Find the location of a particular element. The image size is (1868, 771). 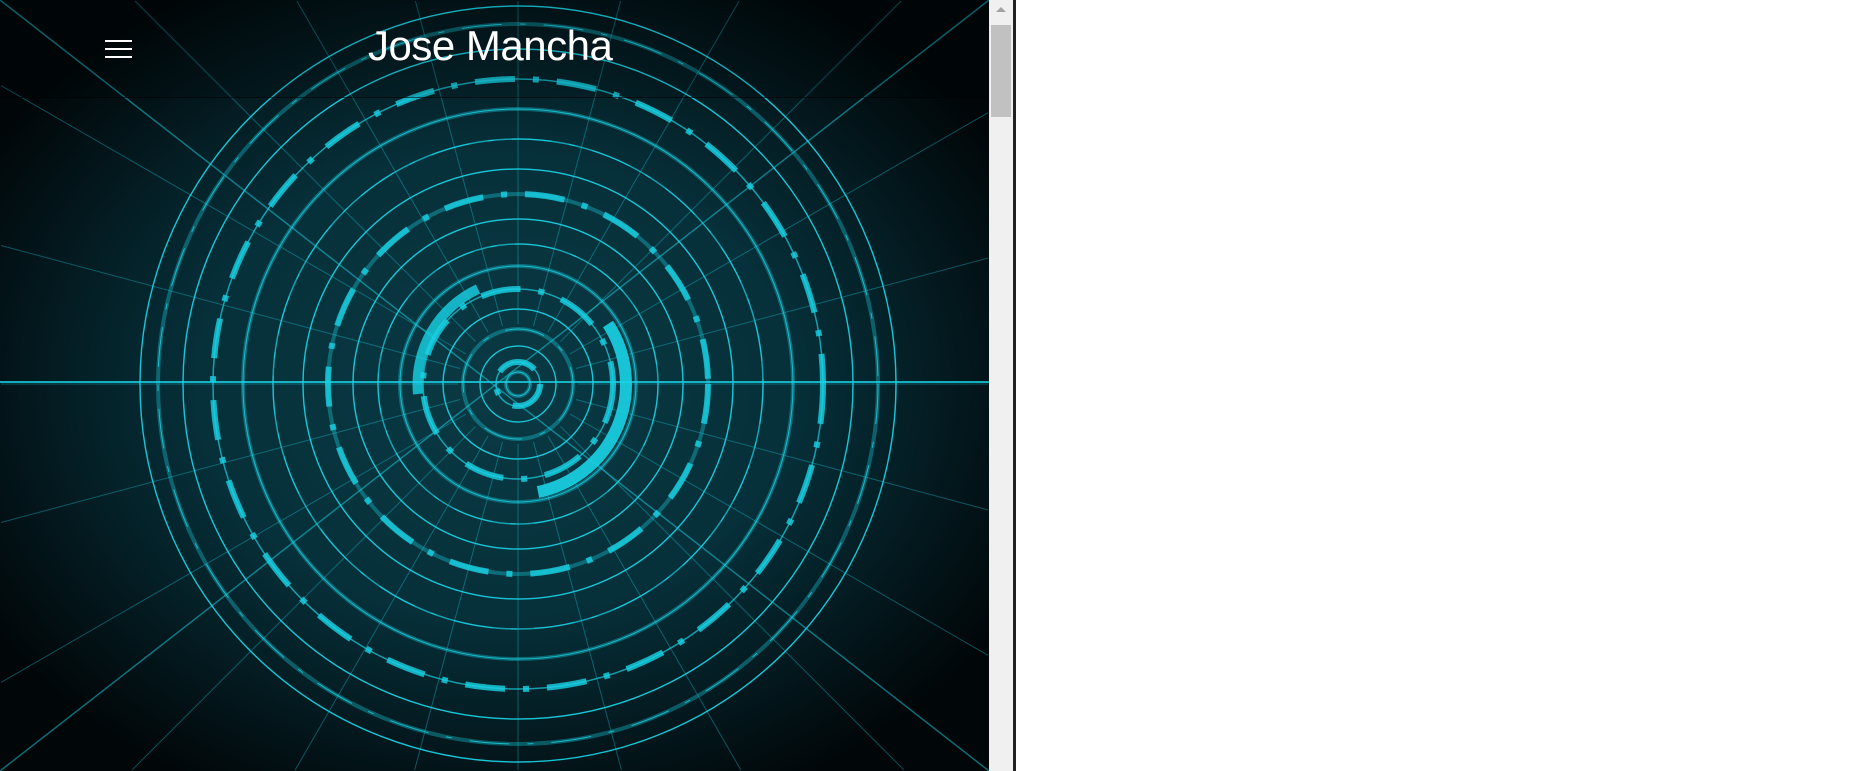

hamburger-menu-icon is located at coordinates (119, 49).